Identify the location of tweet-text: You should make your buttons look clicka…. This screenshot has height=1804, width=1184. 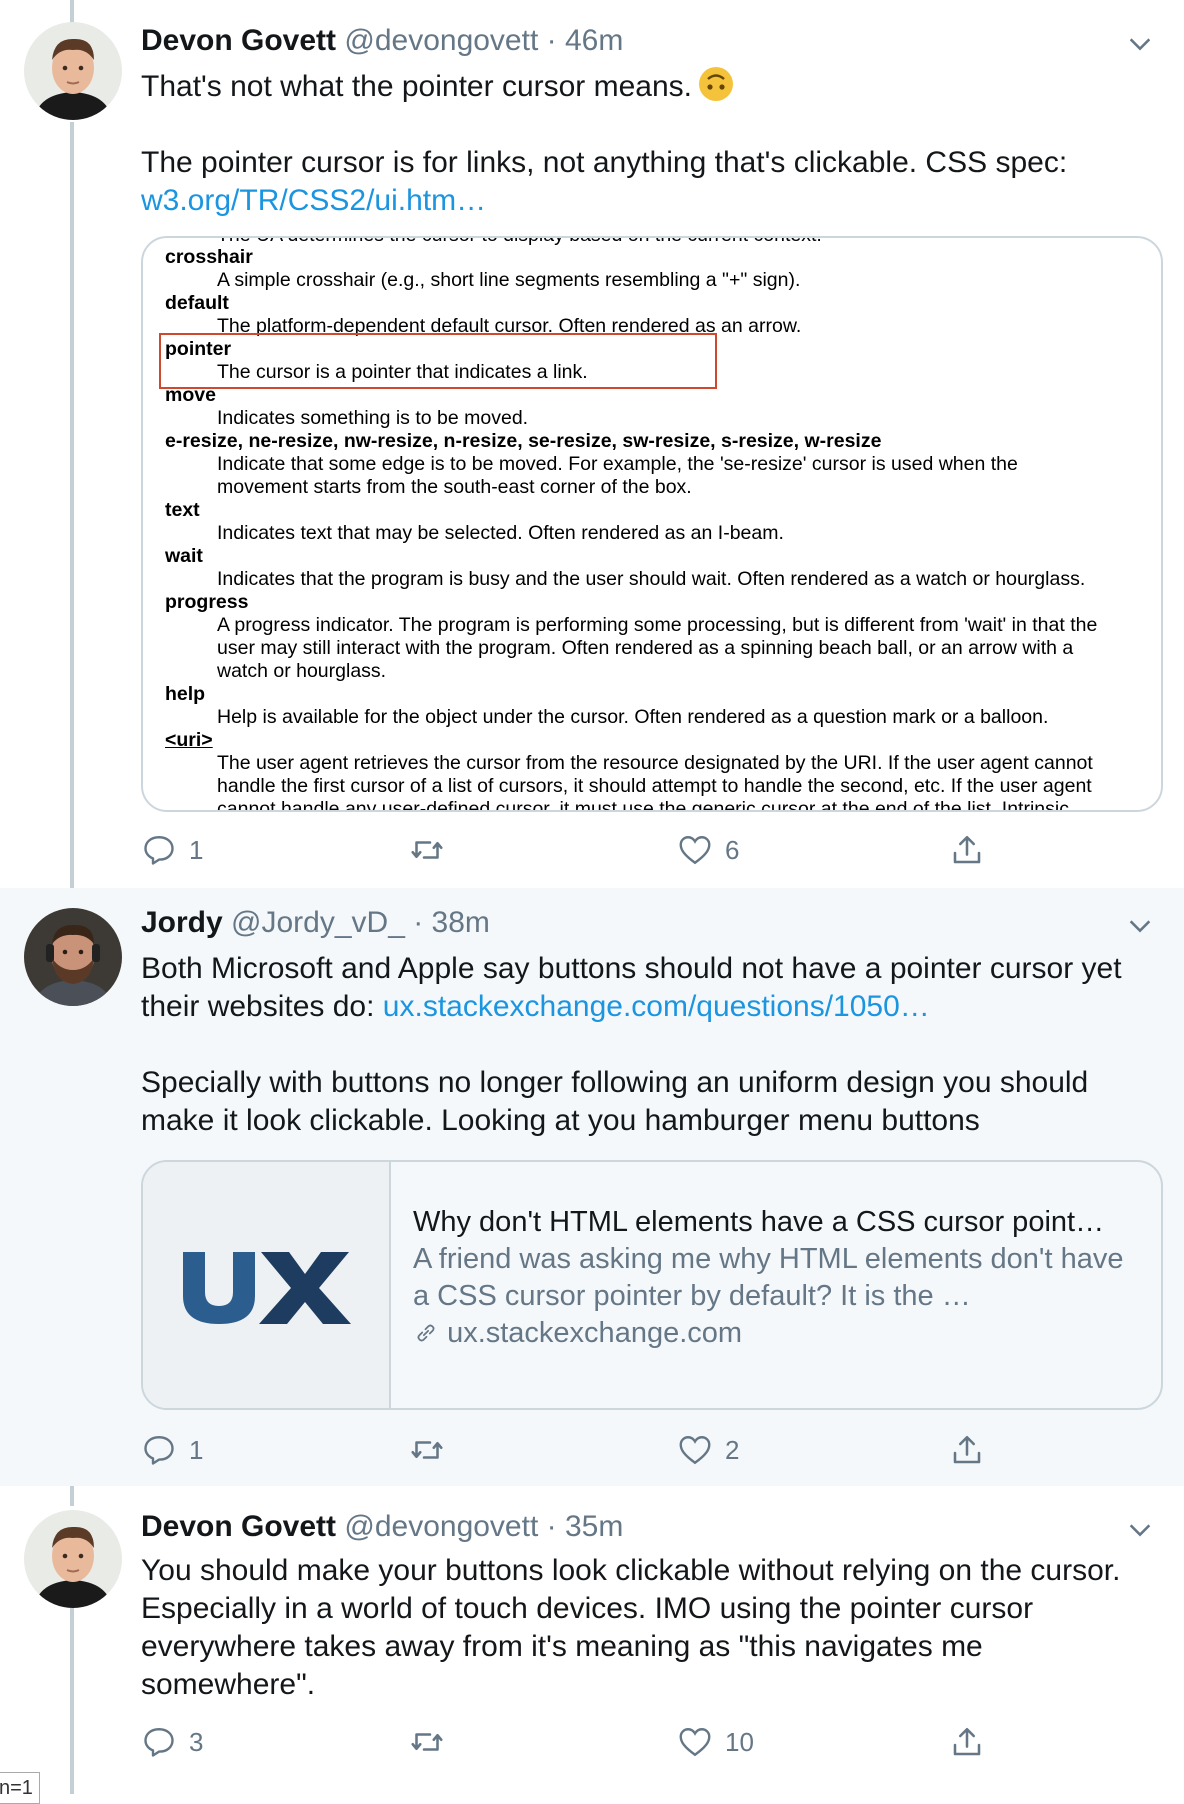
(651, 1628).